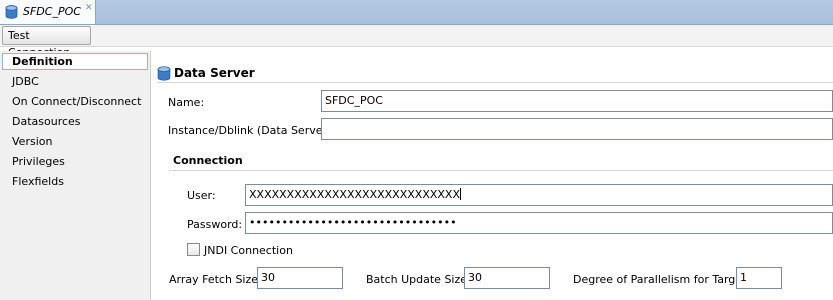 Image resolution: width=833 pixels, height=300 pixels. What do you see at coordinates (89, 8) in the screenshot?
I see `close-icon: ✕` at bounding box center [89, 8].